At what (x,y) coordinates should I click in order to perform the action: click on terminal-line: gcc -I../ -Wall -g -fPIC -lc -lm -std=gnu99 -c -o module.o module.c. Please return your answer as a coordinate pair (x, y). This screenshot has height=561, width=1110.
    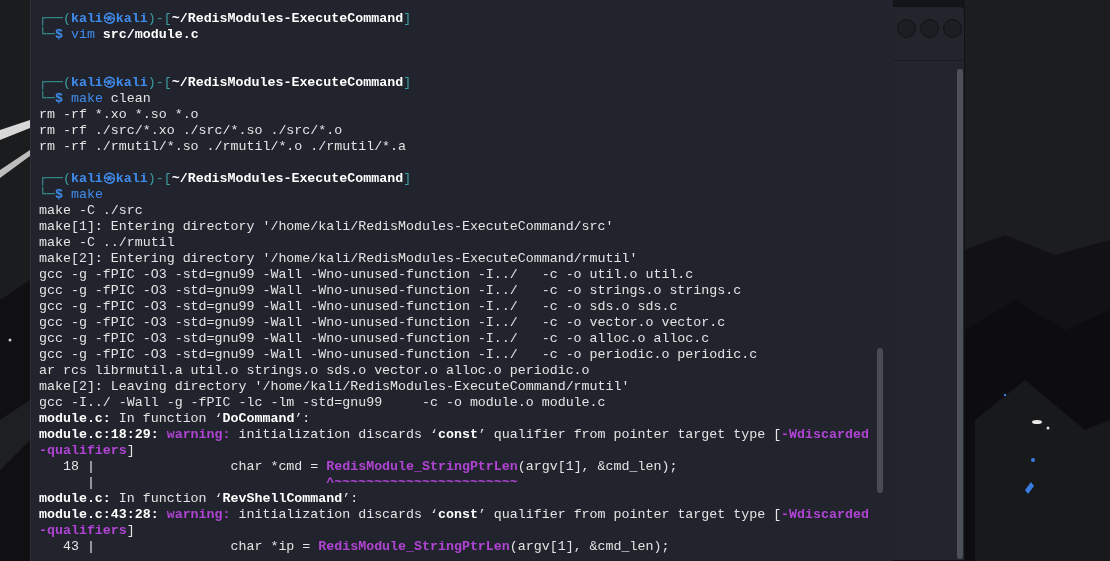
    Looking at the image, I should click on (323, 403).